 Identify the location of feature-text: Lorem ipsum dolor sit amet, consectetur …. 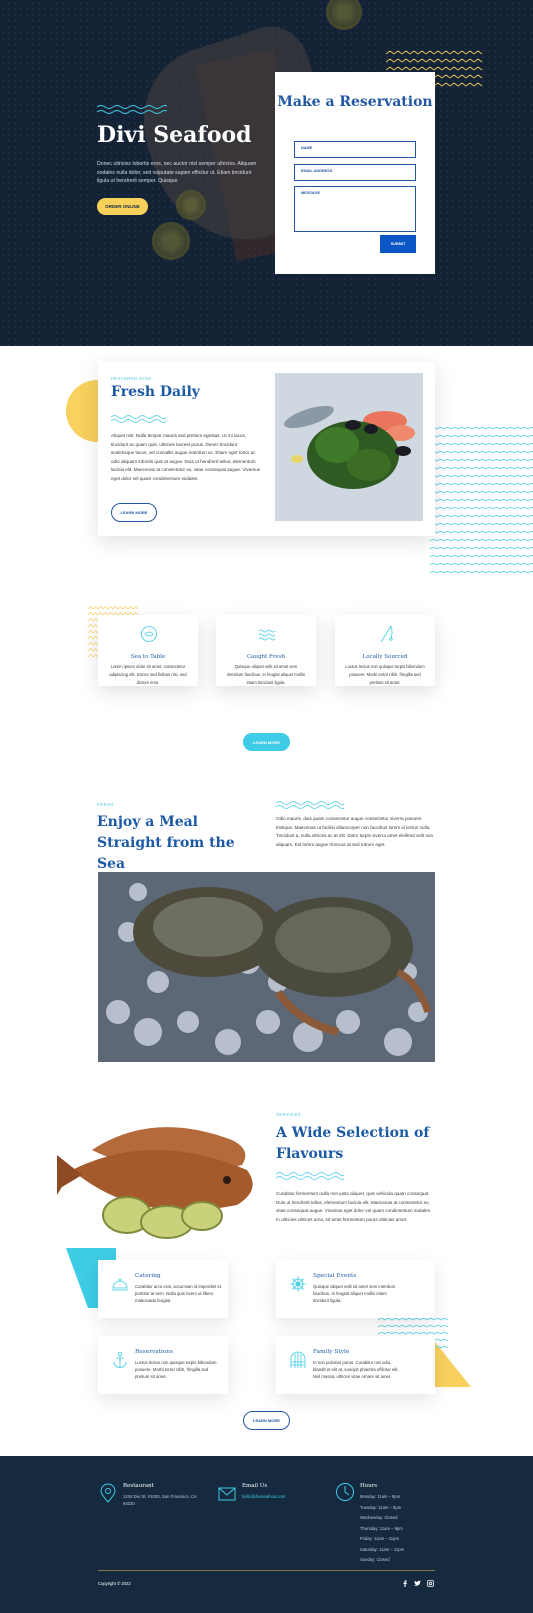
(148, 674).